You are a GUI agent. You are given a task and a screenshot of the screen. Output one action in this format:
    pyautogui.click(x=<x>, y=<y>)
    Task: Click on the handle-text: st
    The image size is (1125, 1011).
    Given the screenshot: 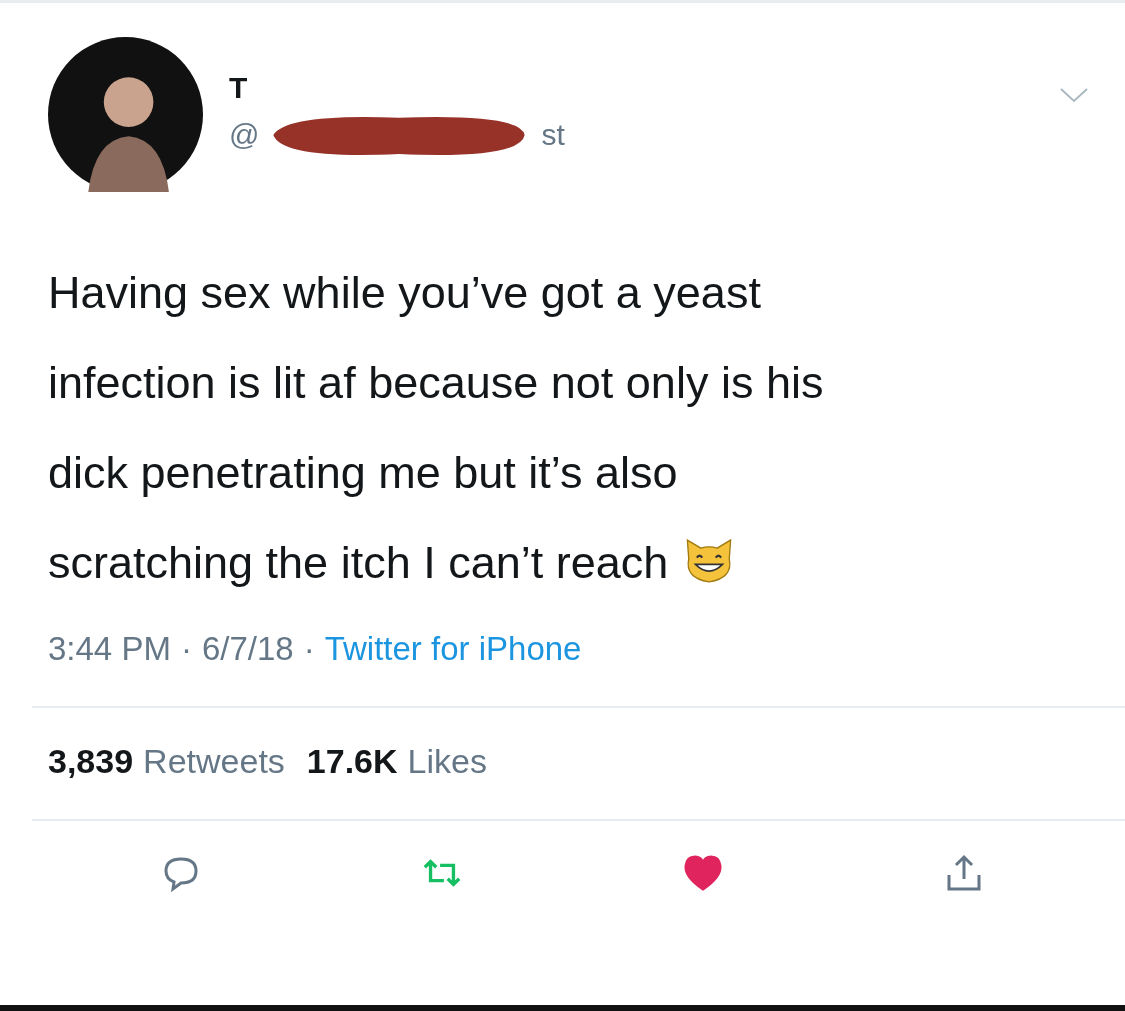 What is the action you would take?
    pyautogui.click(x=553, y=135)
    